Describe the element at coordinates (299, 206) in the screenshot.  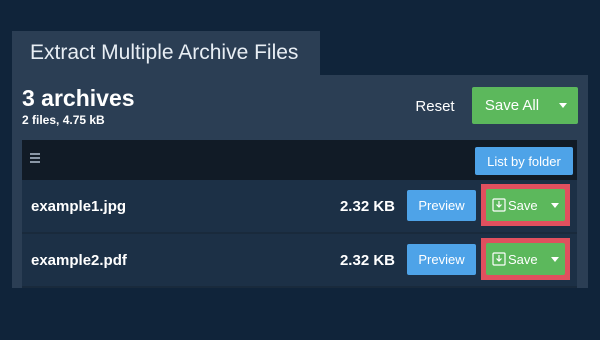
I see `file-row: example1.jpg 2.32 KB Preview Save` at that location.